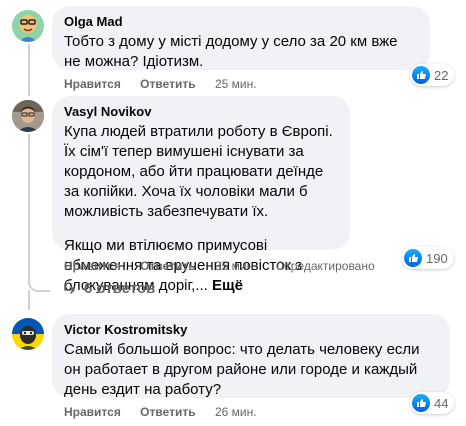  I want to click on masked-avatar-icon, so click(28, 334).